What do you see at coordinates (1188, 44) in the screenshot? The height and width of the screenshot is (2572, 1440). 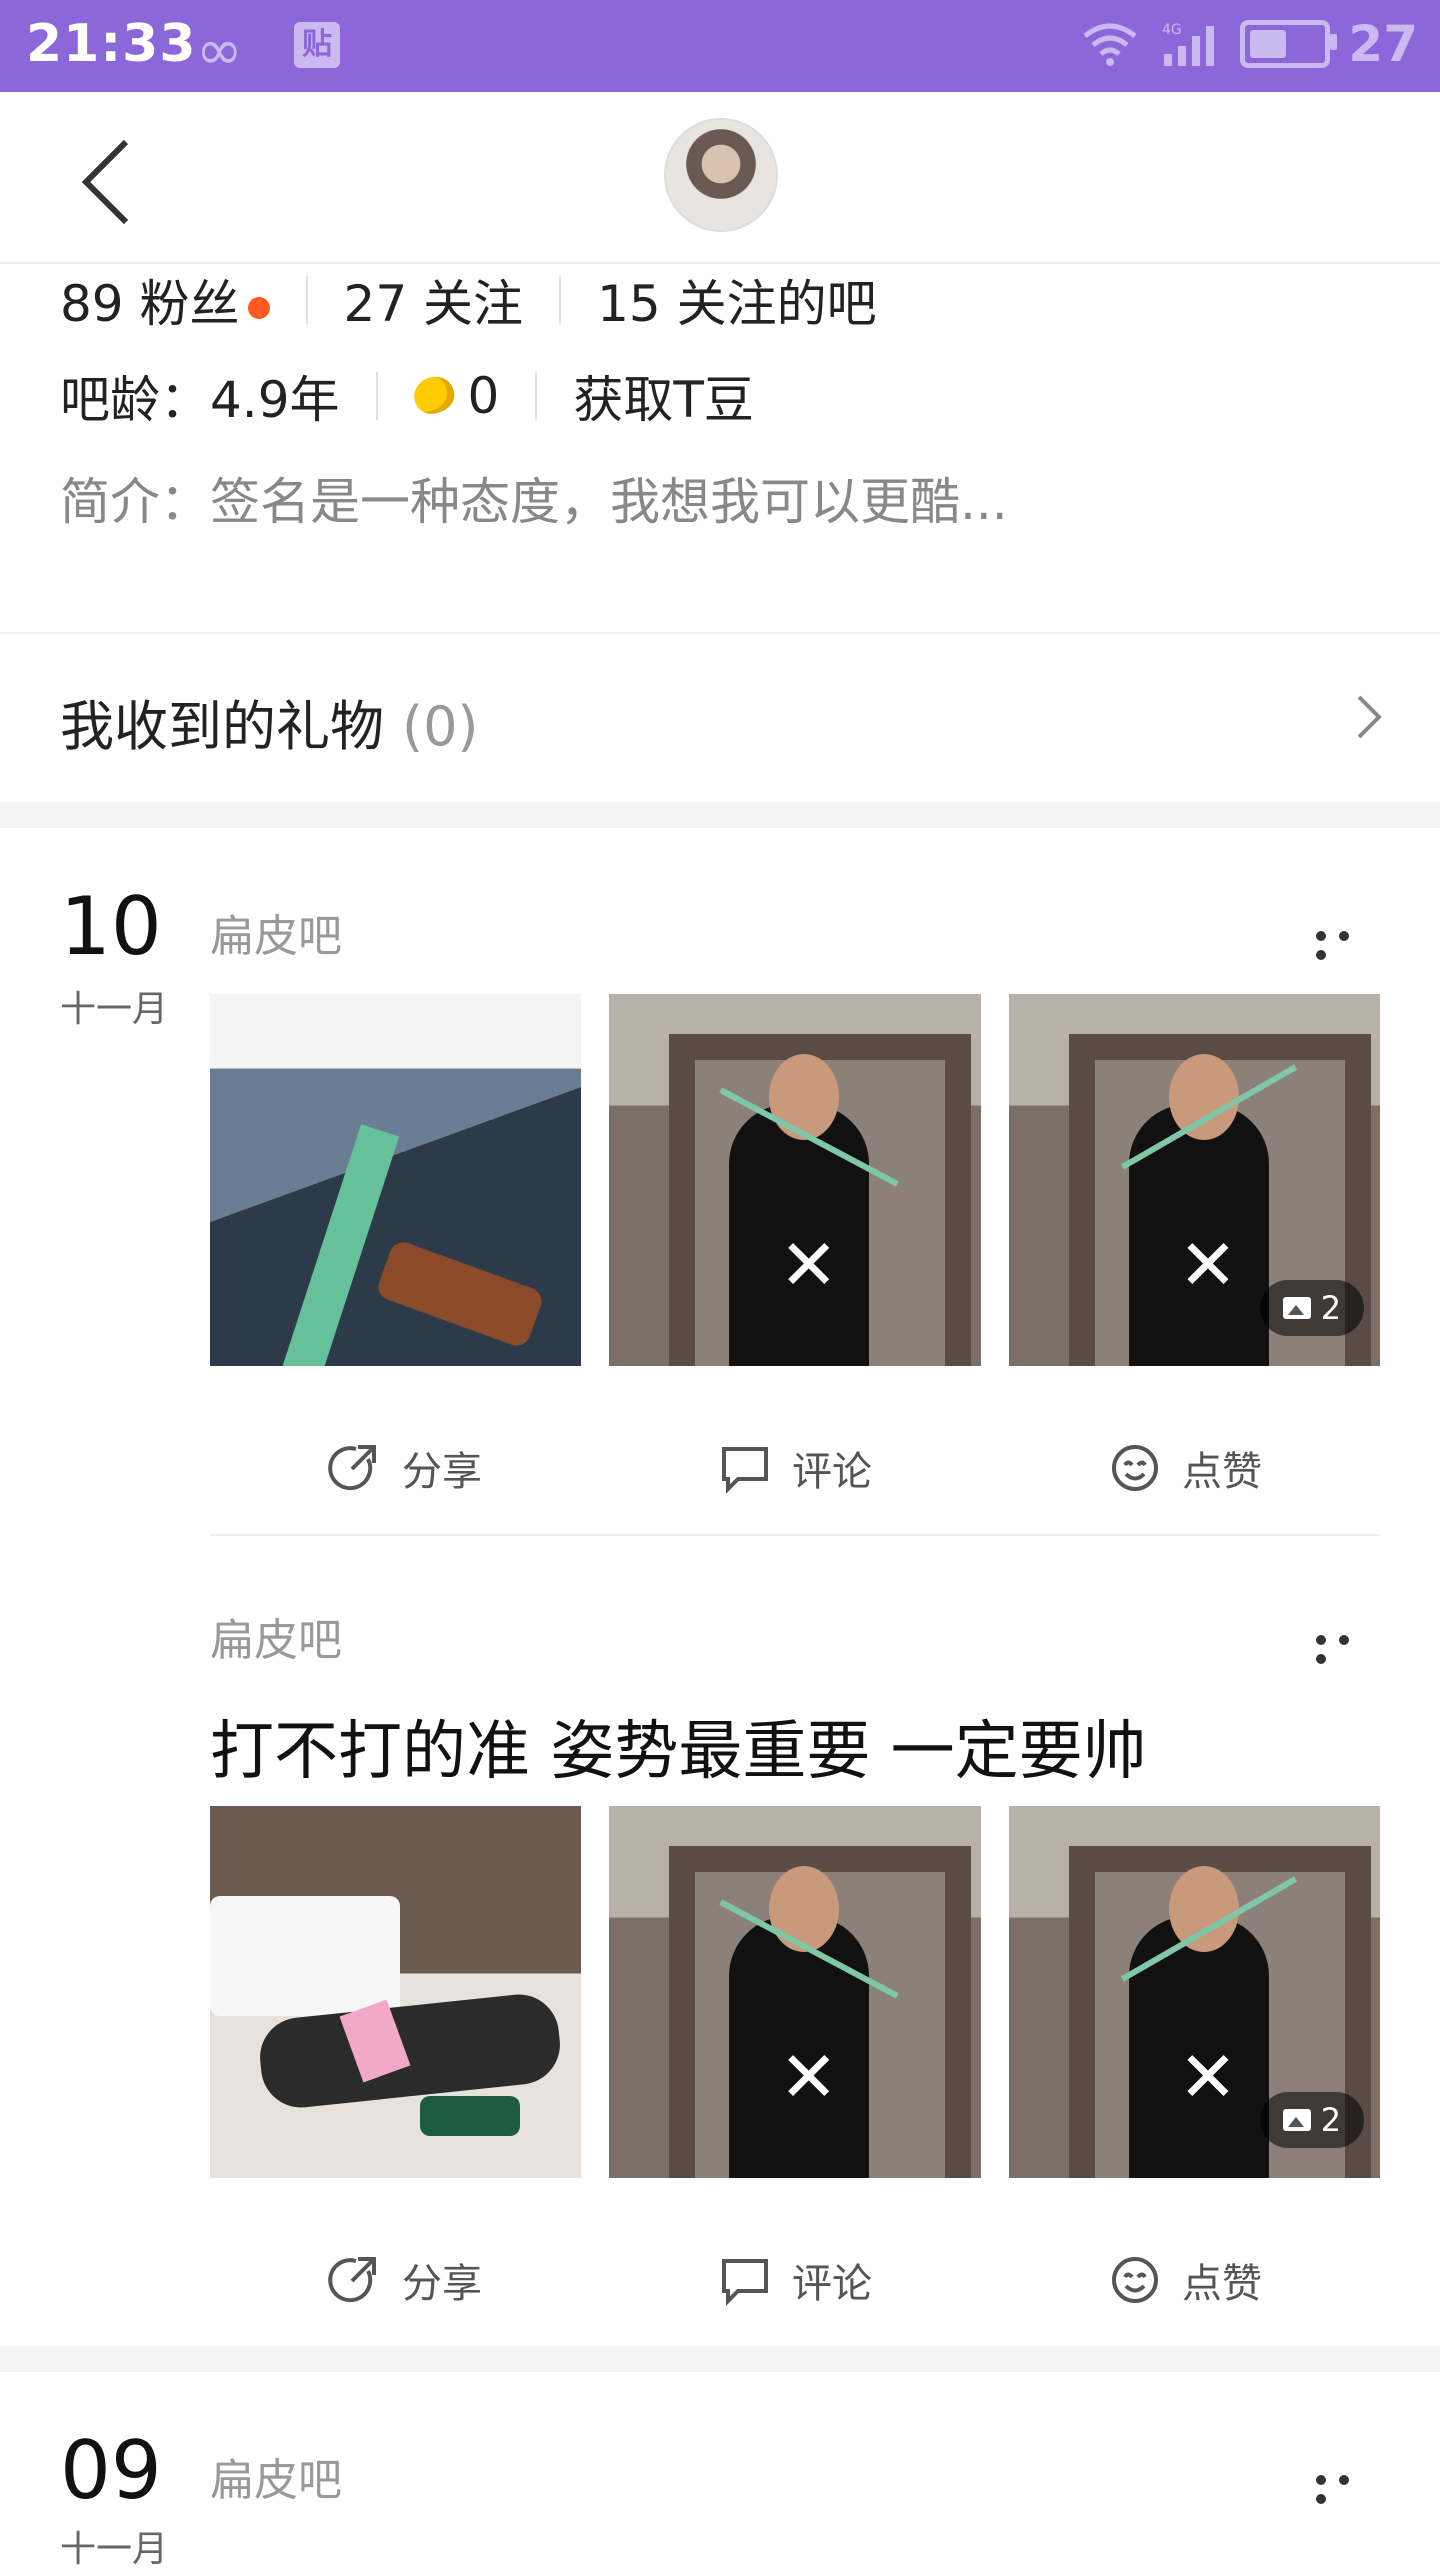 I see `signal-icon: 4G` at bounding box center [1188, 44].